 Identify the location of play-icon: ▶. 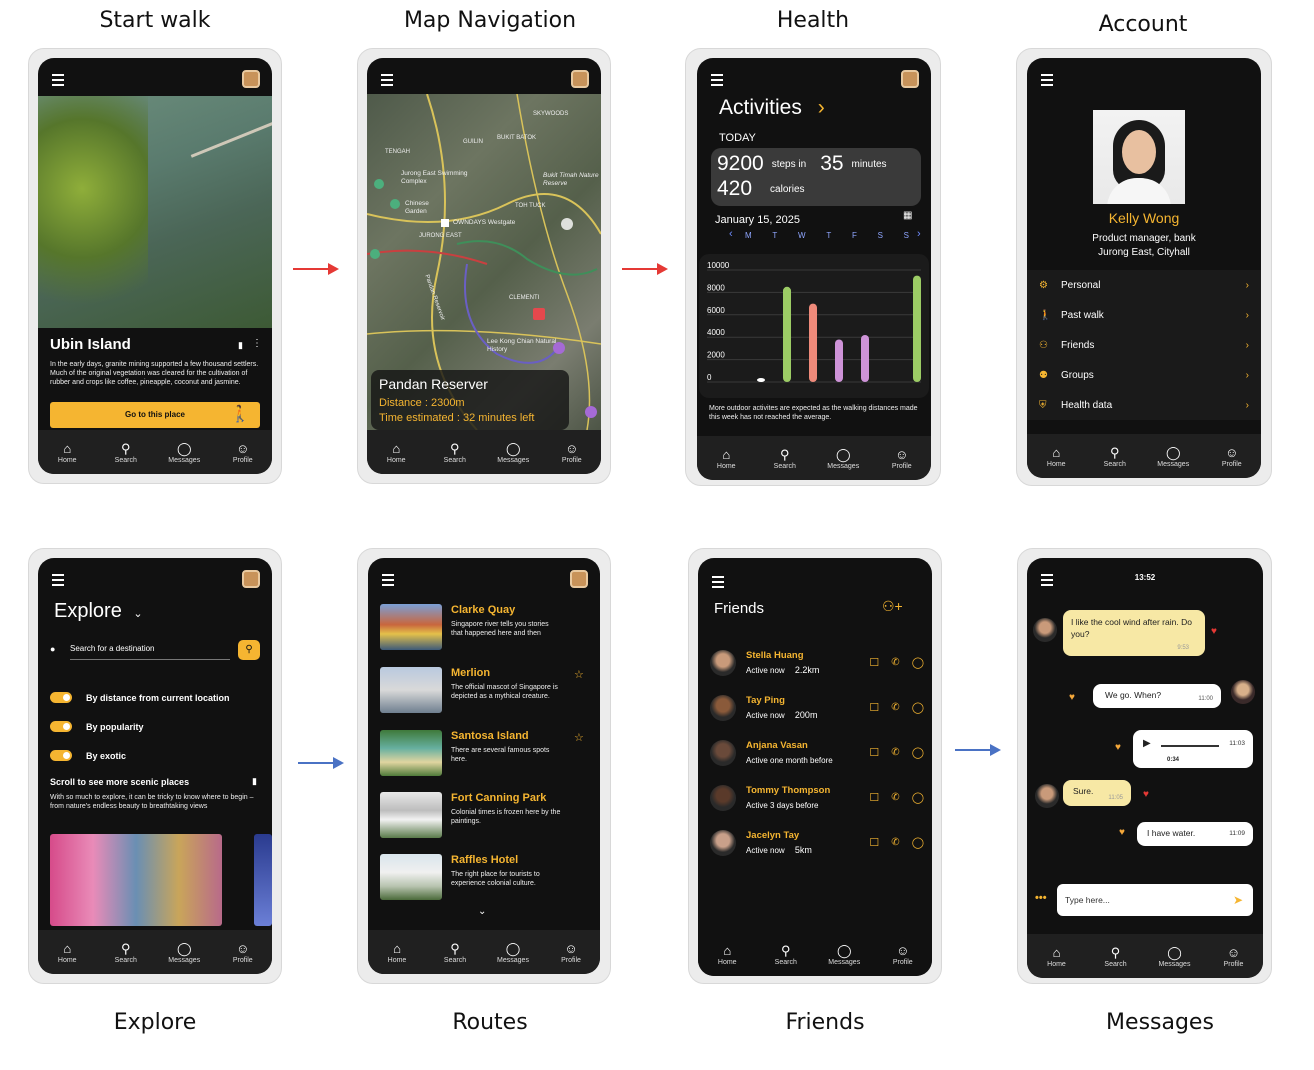
(1147, 744).